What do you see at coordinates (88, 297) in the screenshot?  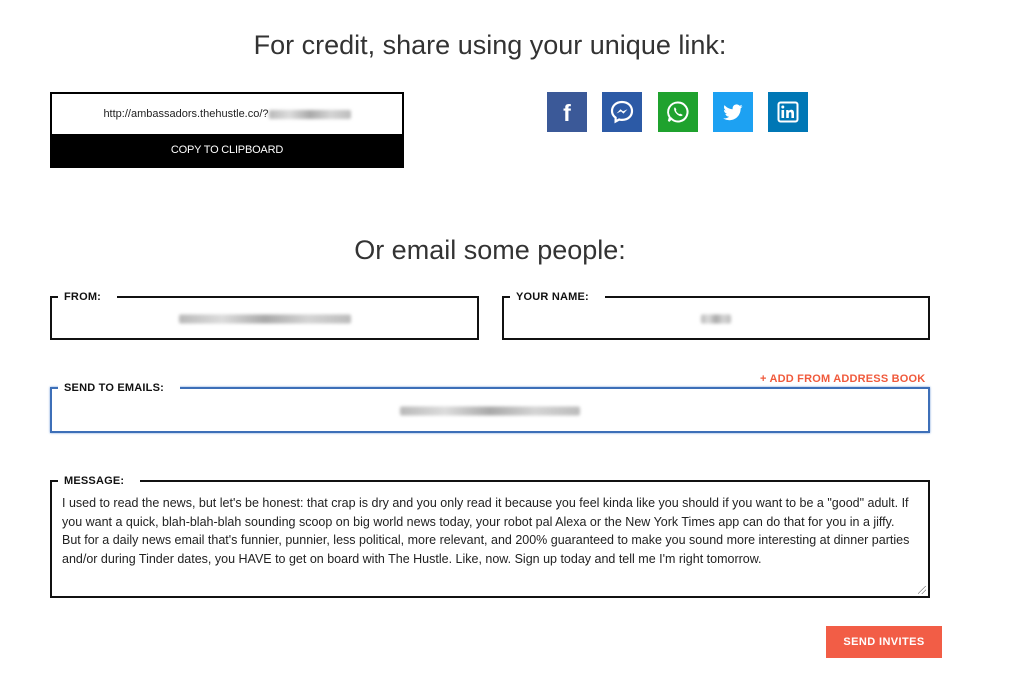 I see `from-label: FROM:` at bounding box center [88, 297].